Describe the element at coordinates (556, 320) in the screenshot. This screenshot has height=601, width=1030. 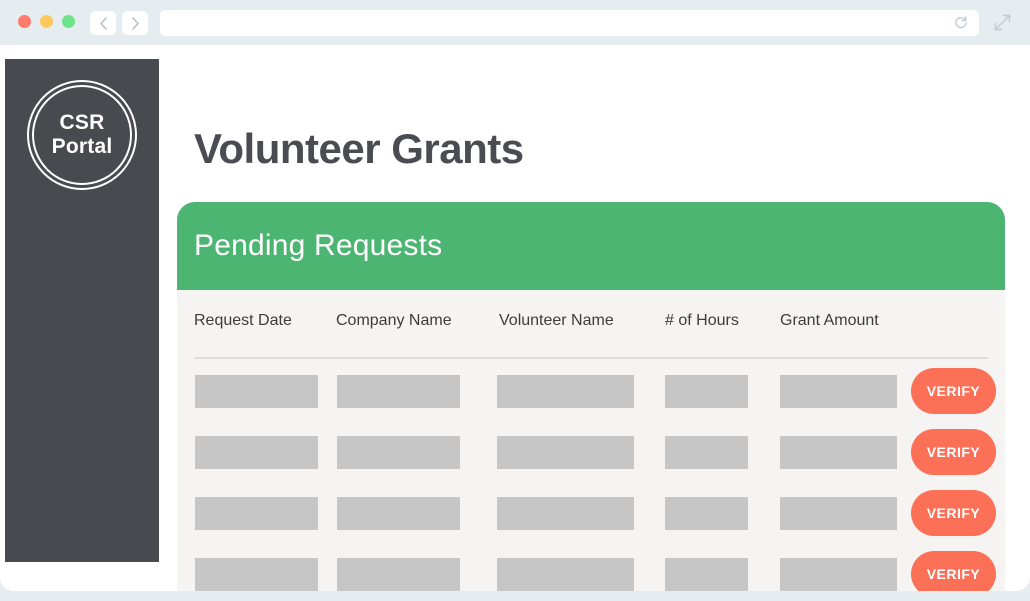
I see `column-header-2: Volunteer Name` at that location.